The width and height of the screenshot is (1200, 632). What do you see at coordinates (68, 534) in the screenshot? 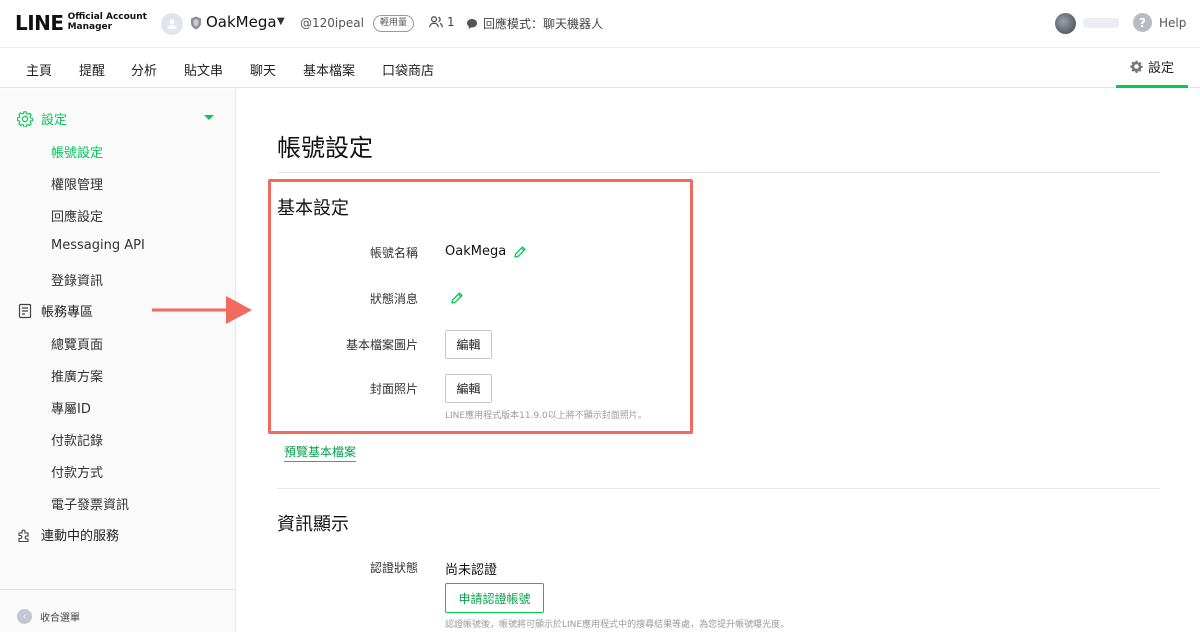
I see `sidebar-group-linked-services: 連動中的服務` at bounding box center [68, 534].